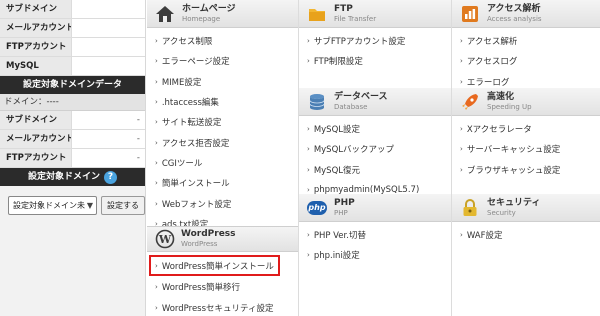 This screenshot has width=600, height=316. Describe the element at coordinates (72, 85) in the screenshot. I see `target-domain-data-heading: 設定対象ドメインデータ` at that location.